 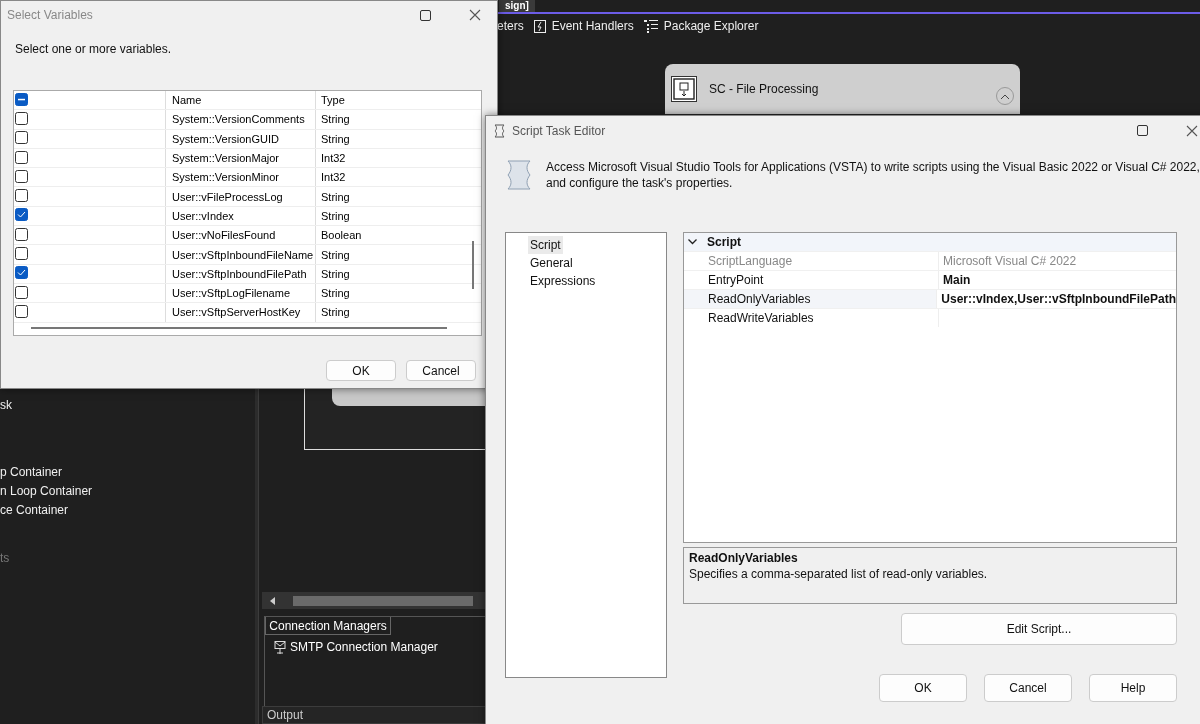 What do you see at coordinates (328, 626) in the screenshot?
I see `panel-tab: Connection Managers` at bounding box center [328, 626].